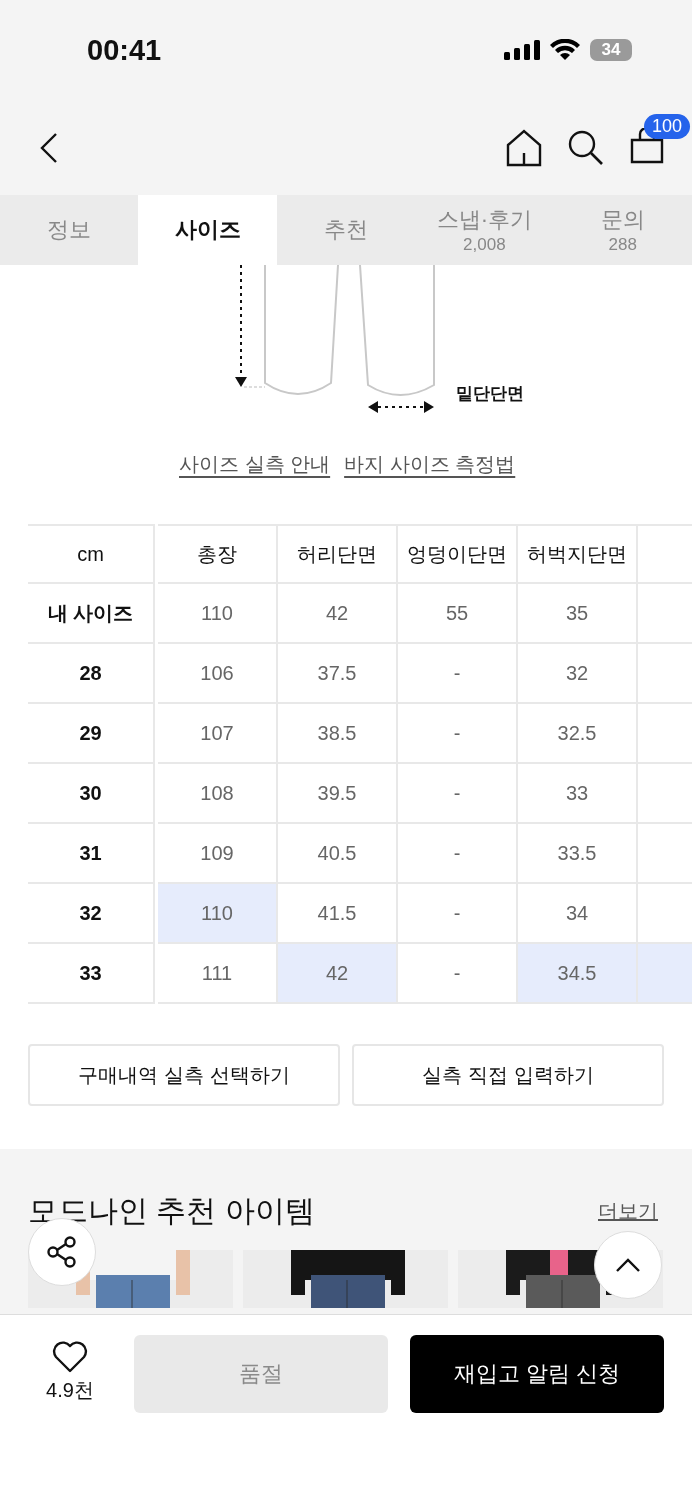  What do you see at coordinates (578, 674) in the screenshot?
I see `table-cell: 32` at bounding box center [578, 674].